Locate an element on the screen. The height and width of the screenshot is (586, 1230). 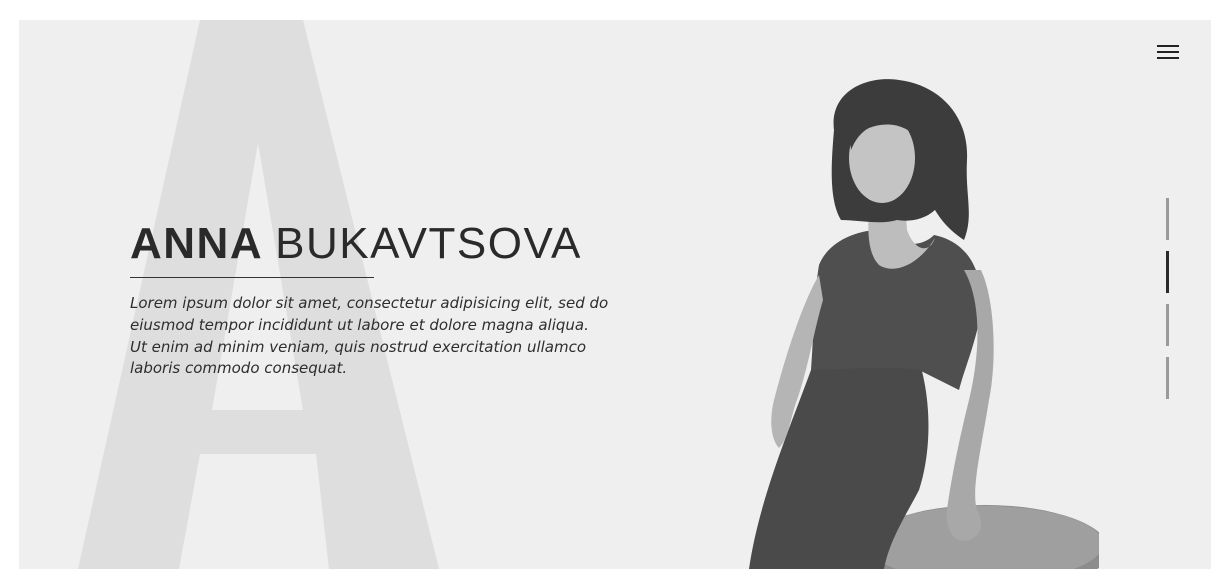
hero-name: ANNA BUKAVTSOVA is located at coordinates (356, 244).